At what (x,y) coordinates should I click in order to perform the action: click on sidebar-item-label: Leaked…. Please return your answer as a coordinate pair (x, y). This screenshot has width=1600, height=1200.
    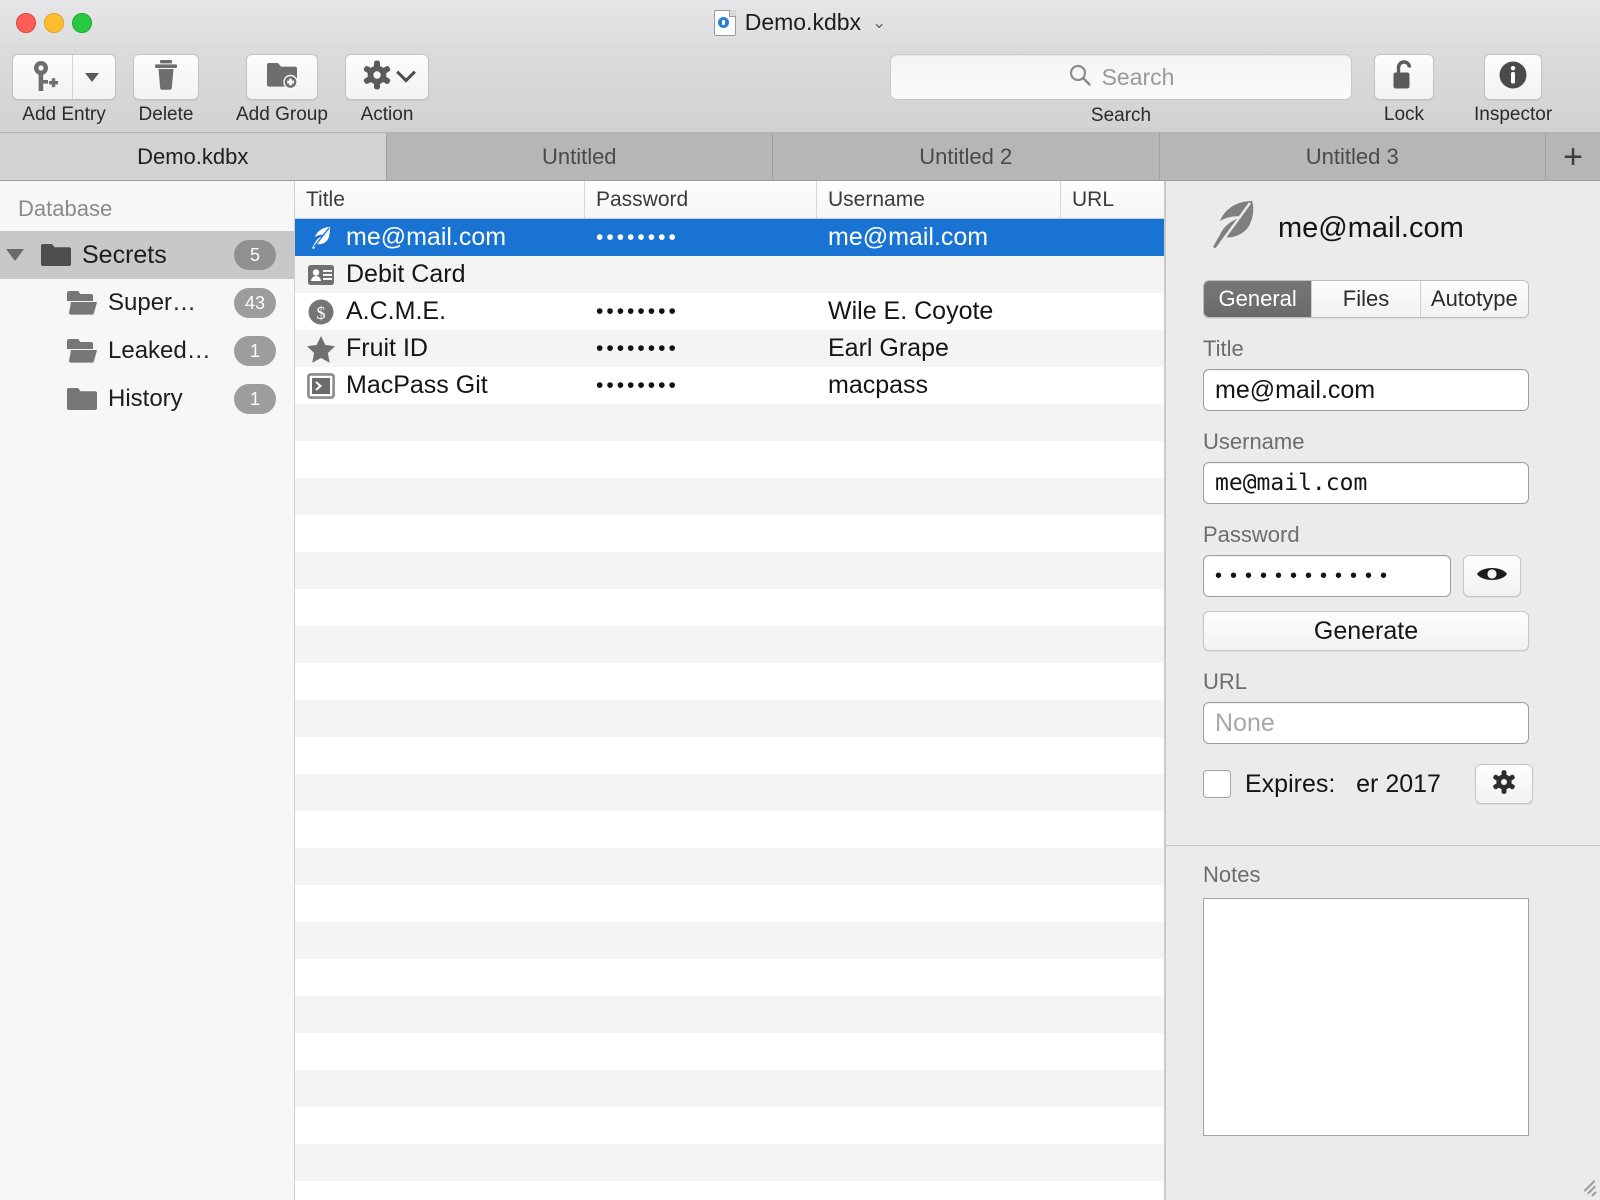
    Looking at the image, I should click on (159, 350).